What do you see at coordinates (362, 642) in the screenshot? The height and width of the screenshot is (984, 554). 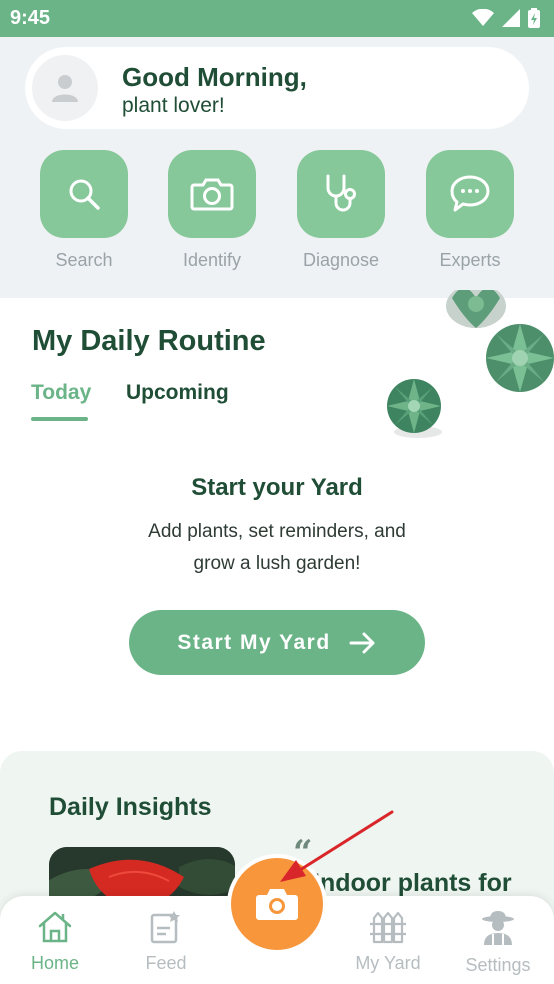 I see `arrow-right-icon` at bounding box center [362, 642].